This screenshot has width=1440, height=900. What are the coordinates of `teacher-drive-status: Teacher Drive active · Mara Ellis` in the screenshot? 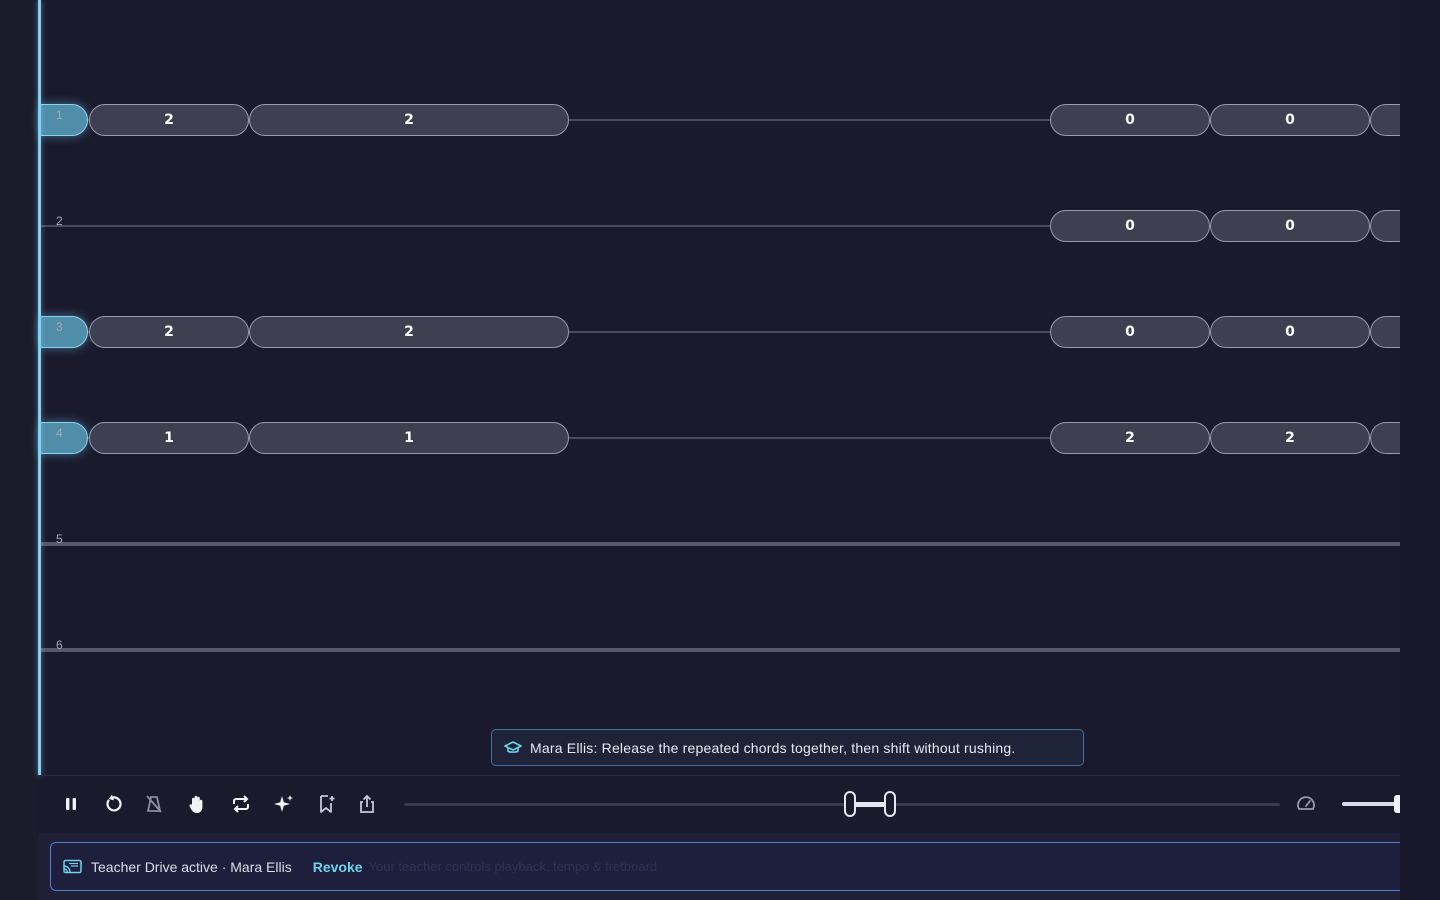 It's located at (191, 866).